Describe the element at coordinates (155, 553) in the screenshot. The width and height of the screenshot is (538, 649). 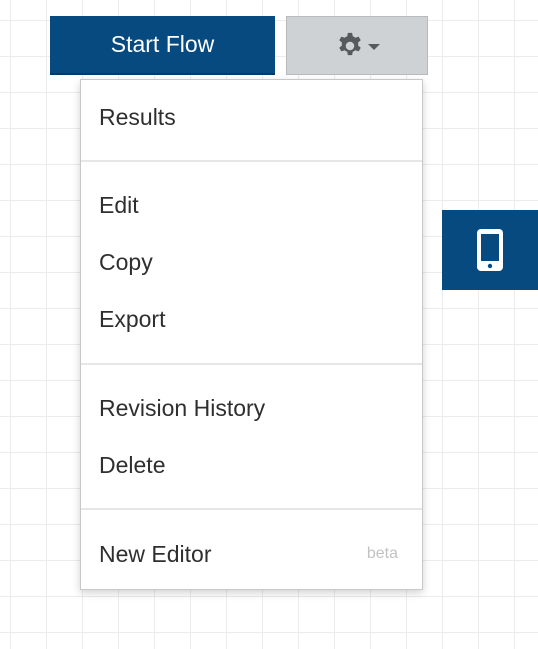
I see `menu-item-new-editor-label: New Editor` at that location.